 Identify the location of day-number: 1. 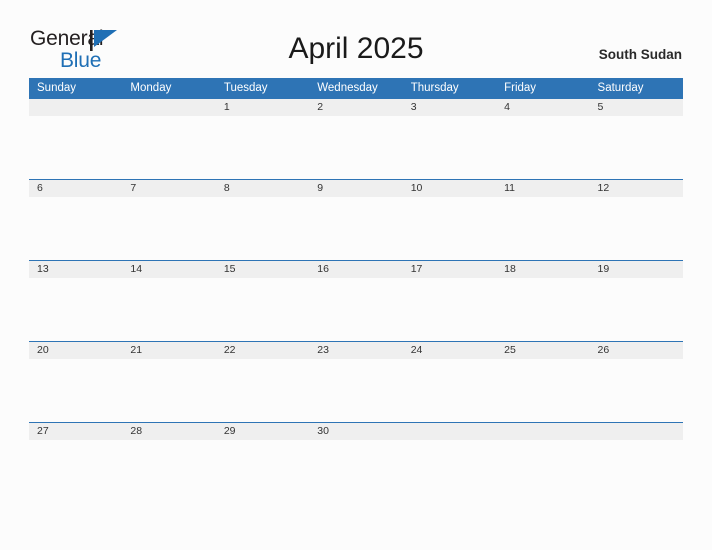
(262, 107).